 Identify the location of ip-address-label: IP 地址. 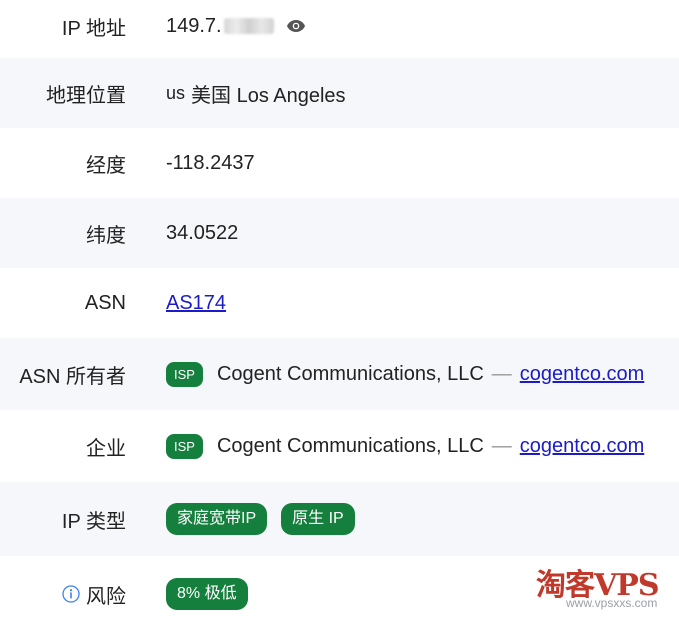
(93, 28).